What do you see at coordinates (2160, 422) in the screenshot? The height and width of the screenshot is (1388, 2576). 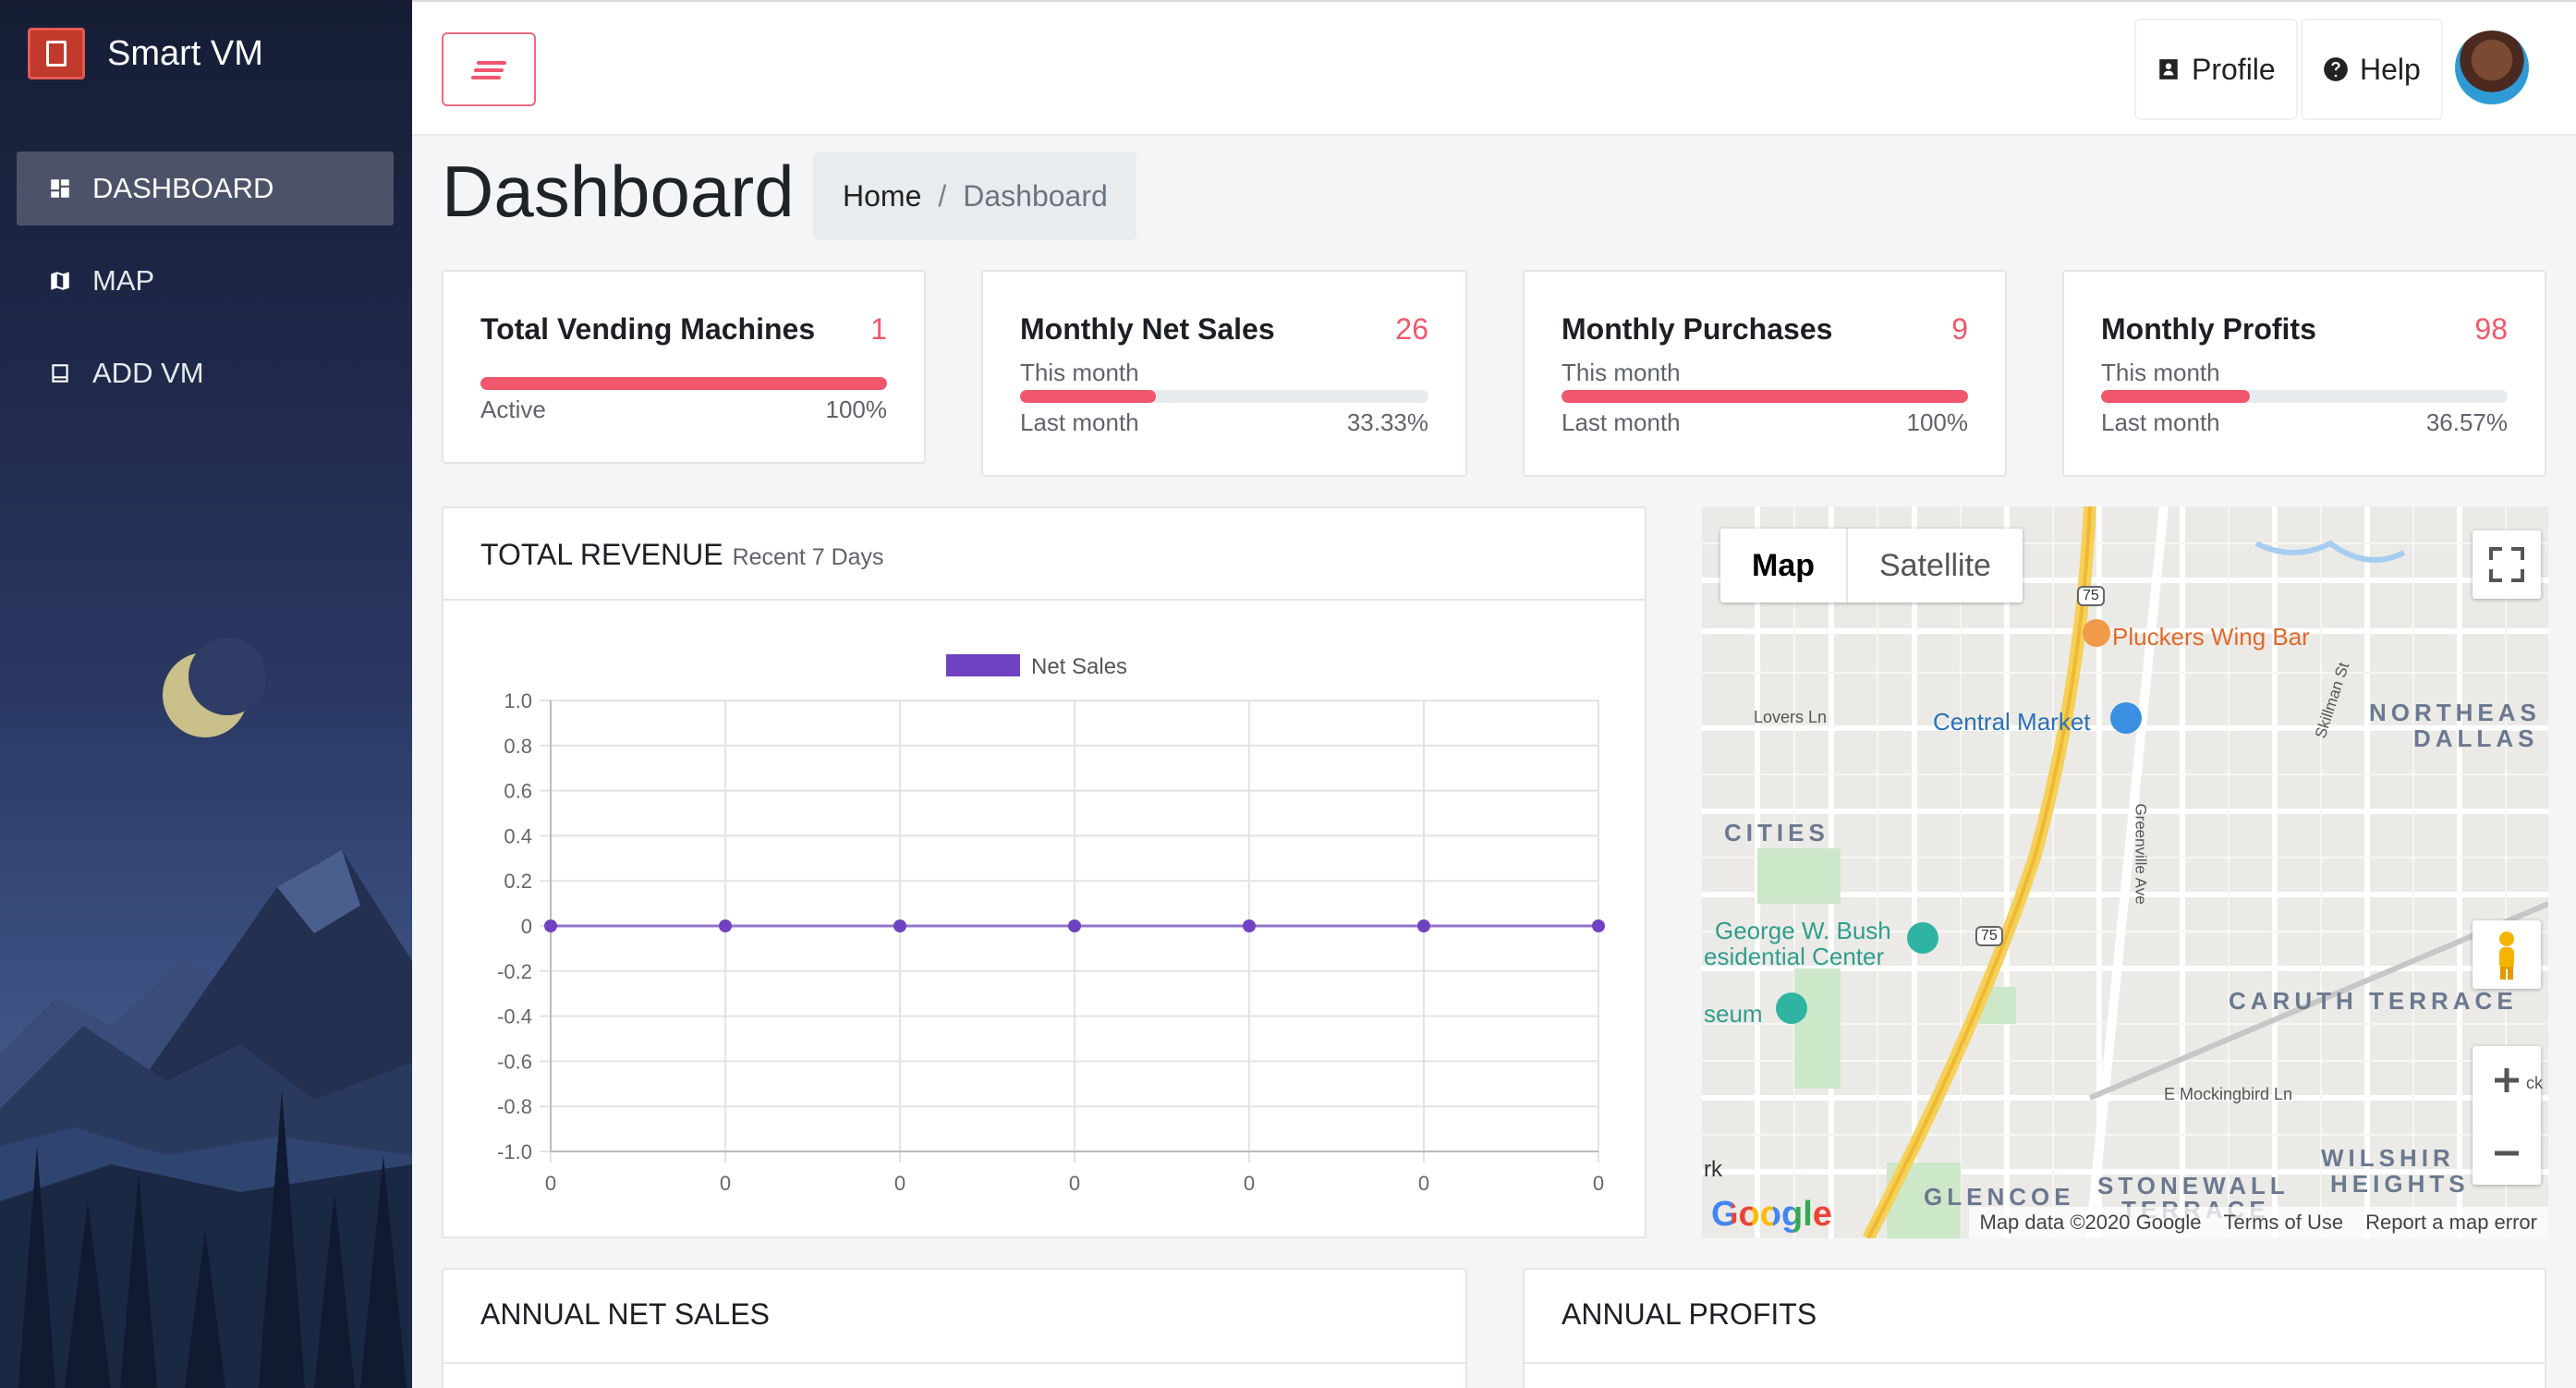 I see `stat-bar-label: Last month` at bounding box center [2160, 422].